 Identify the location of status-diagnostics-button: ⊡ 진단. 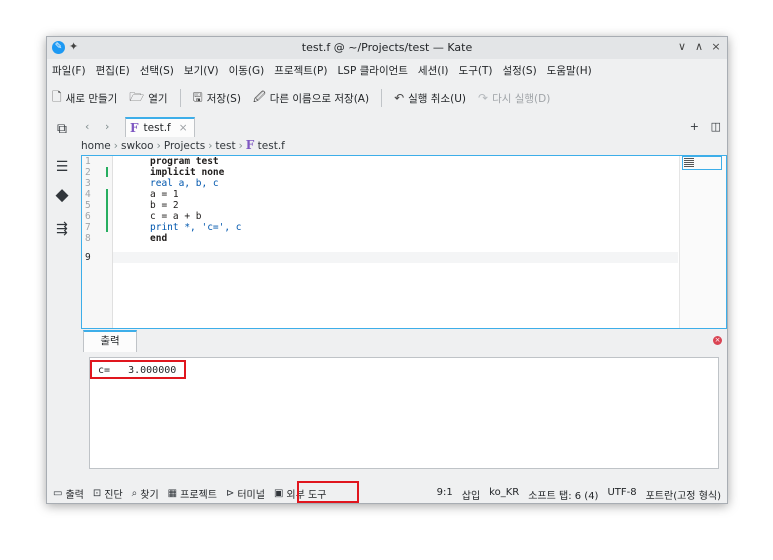
(108, 493).